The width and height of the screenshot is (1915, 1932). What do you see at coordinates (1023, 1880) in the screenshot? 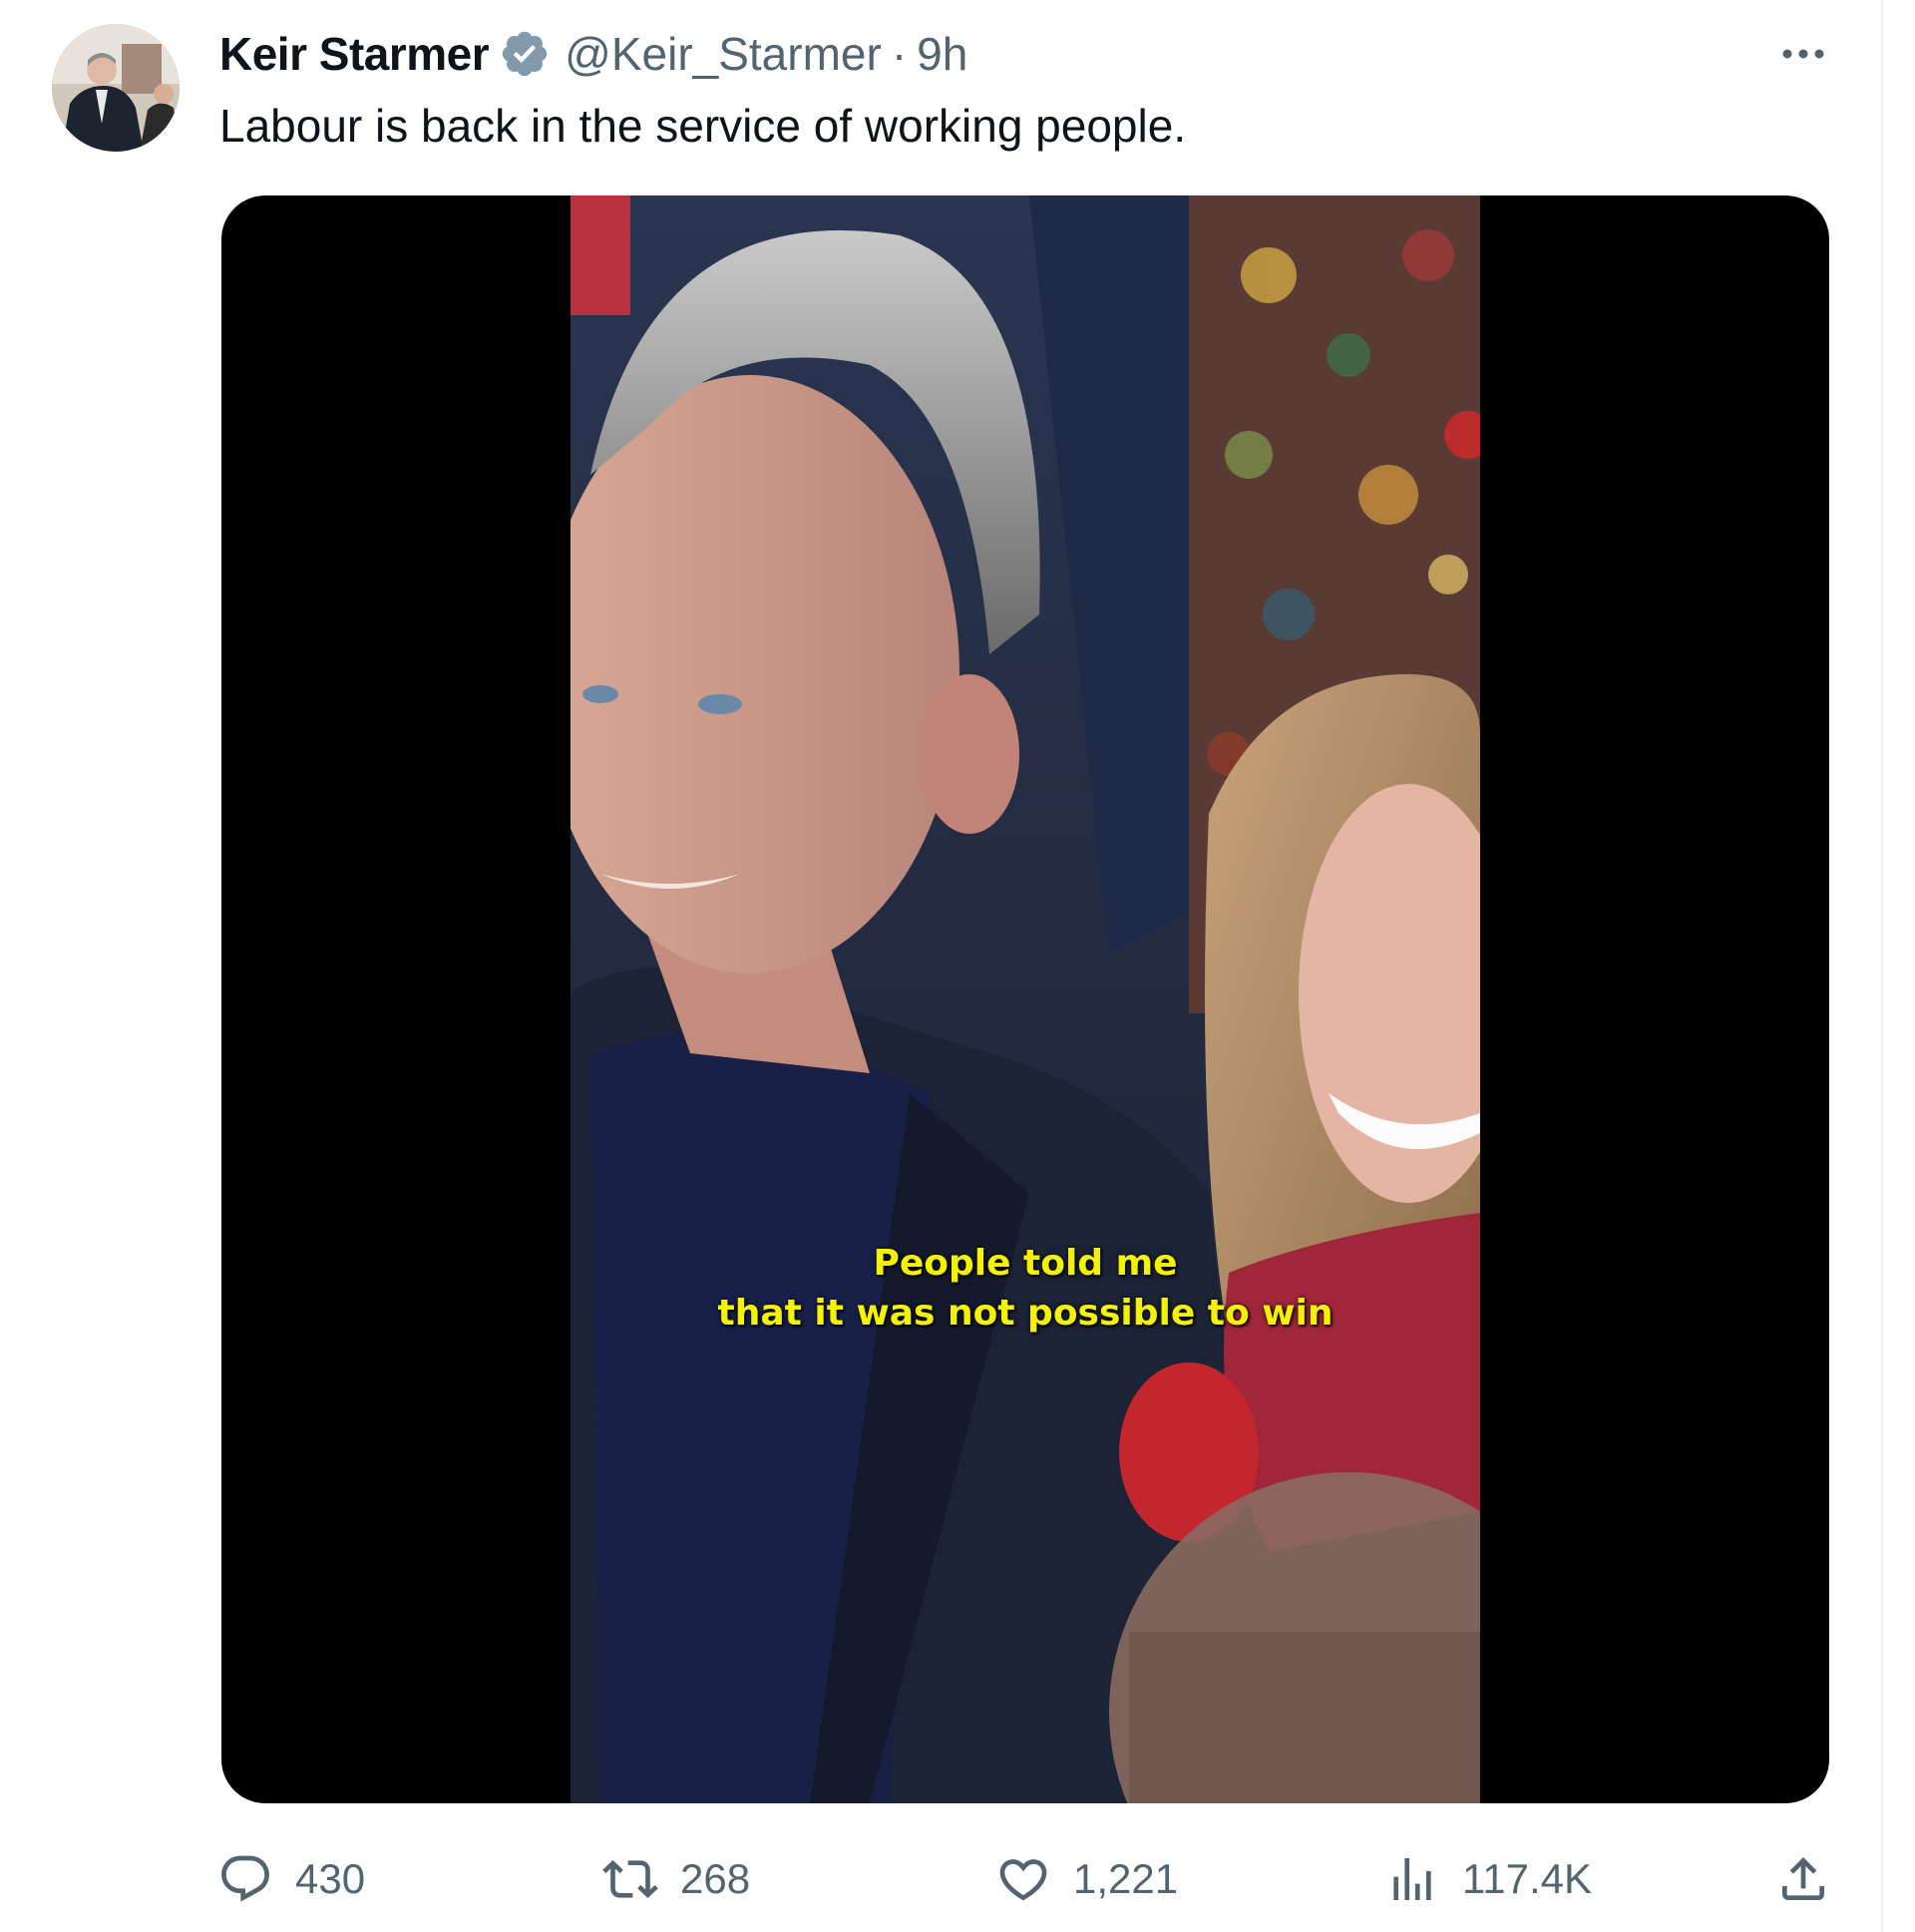
I see `heart-icon` at bounding box center [1023, 1880].